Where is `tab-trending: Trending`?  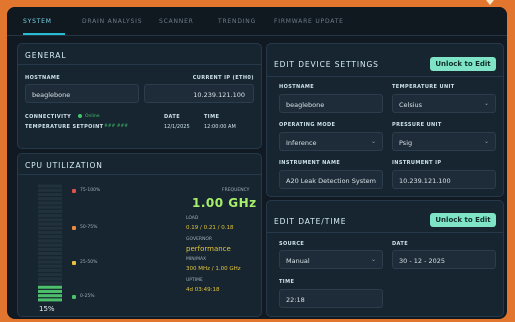 tab-trending: Trending is located at coordinates (237, 21).